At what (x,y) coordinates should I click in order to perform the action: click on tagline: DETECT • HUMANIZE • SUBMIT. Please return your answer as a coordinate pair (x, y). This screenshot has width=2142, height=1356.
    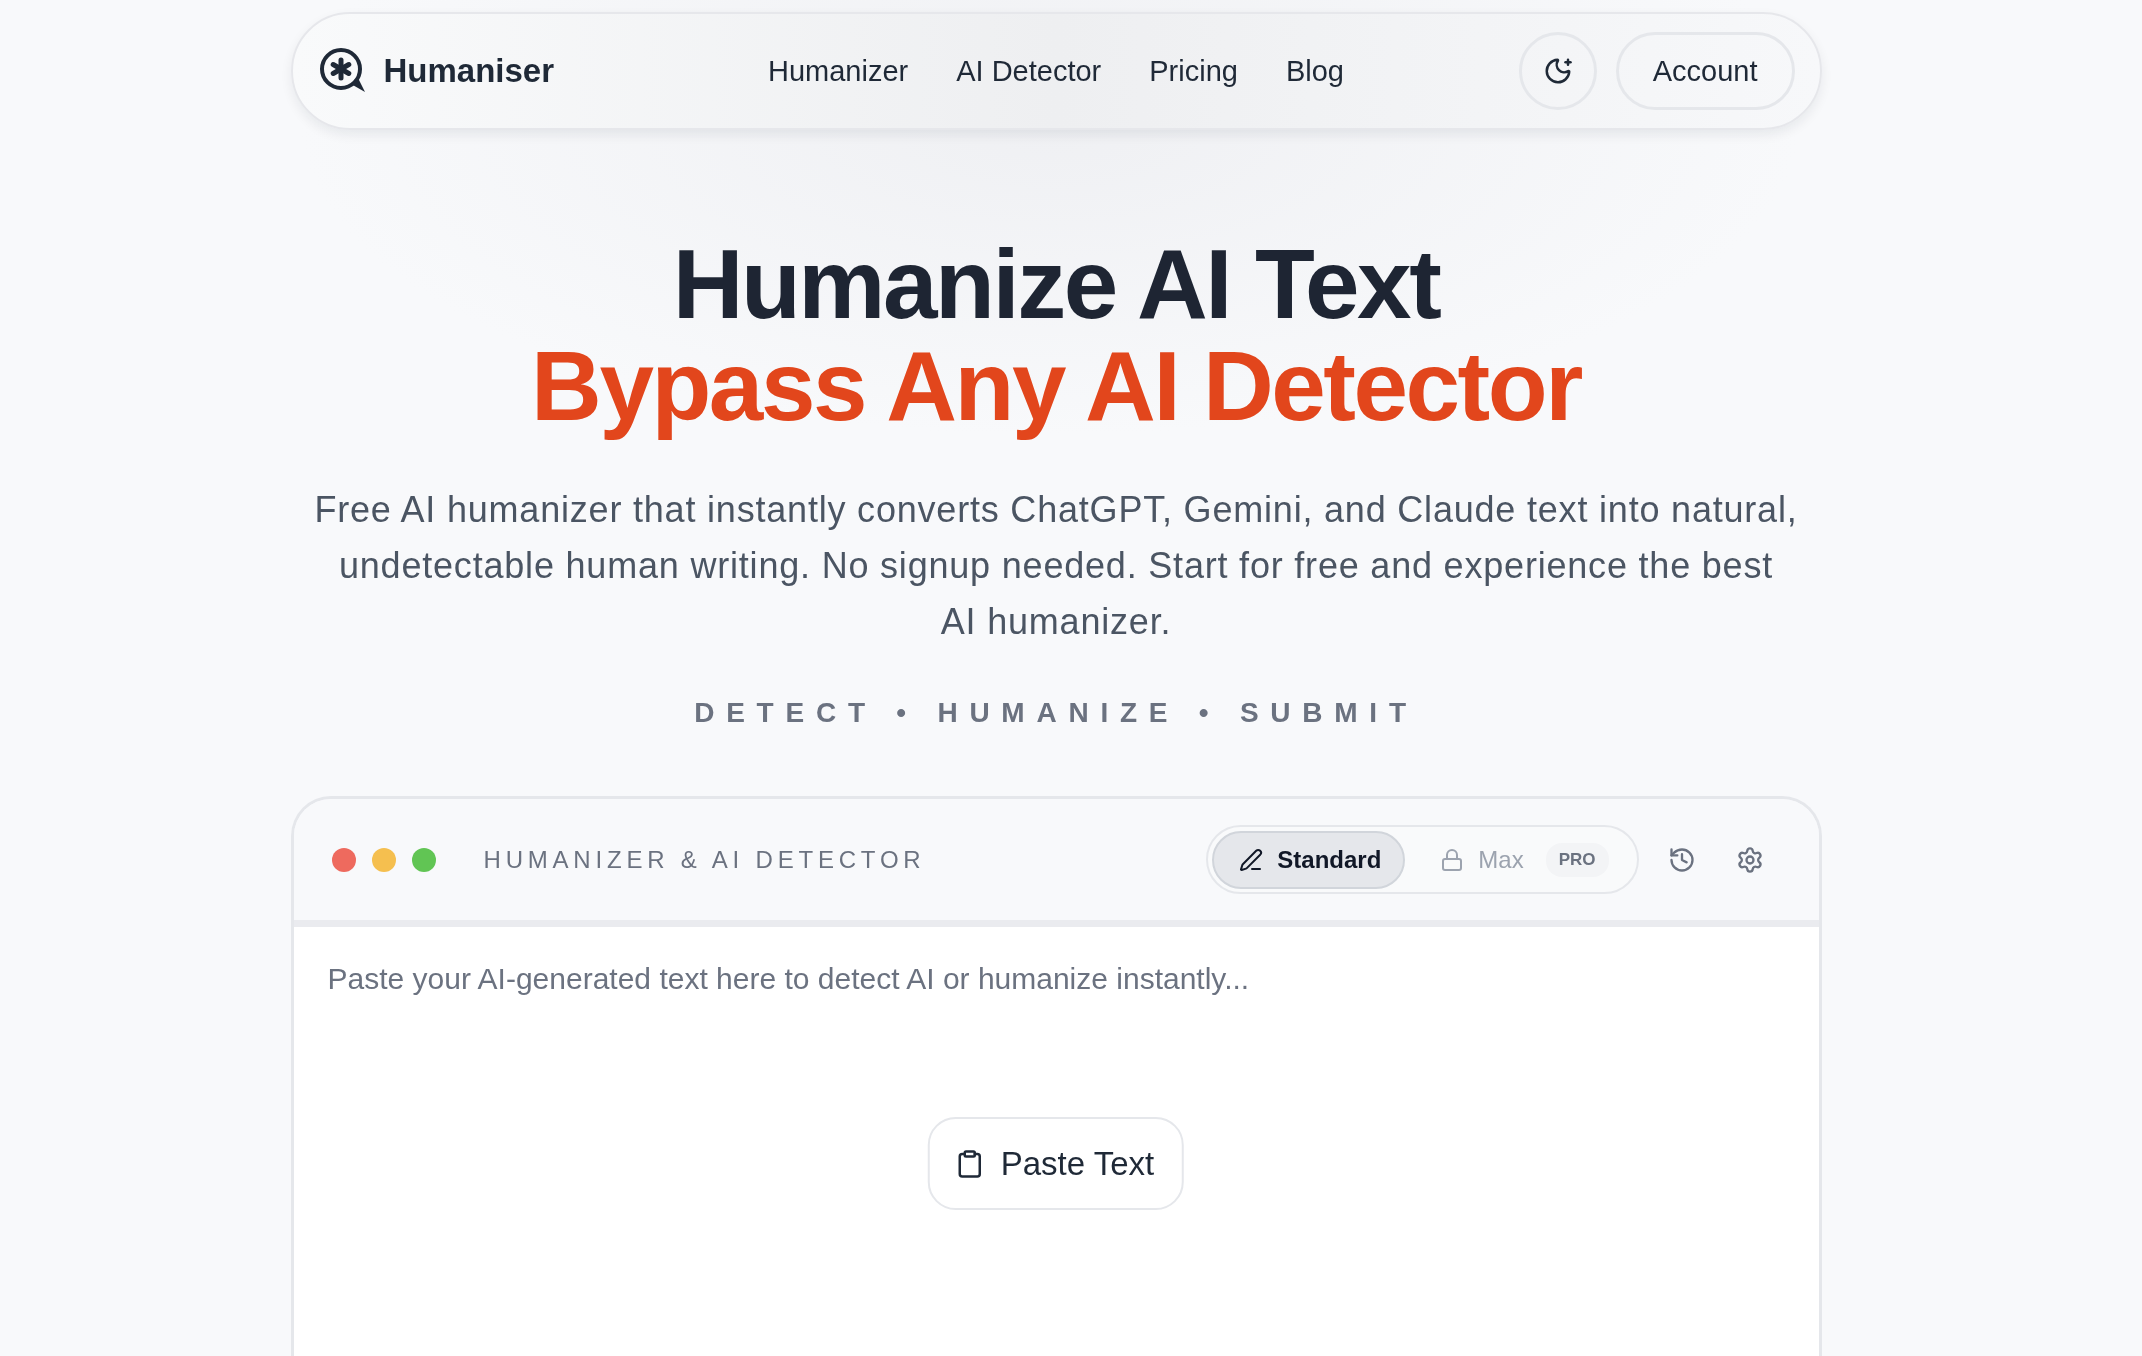
    Looking at the image, I should click on (1056, 713).